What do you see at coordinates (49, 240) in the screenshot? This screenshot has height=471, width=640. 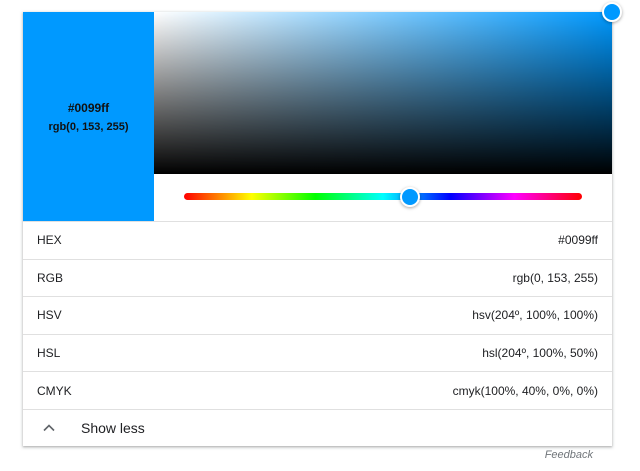 I see `row-label: HEX` at bounding box center [49, 240].